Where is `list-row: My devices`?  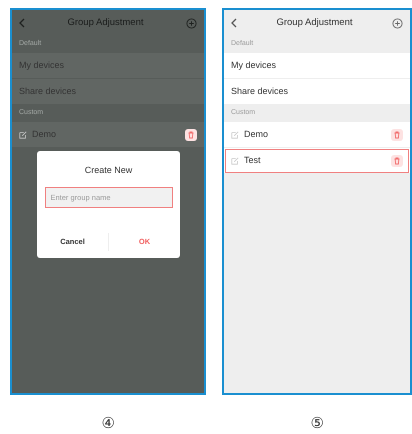
list-row: My devices is located at coordinates (317, 66).